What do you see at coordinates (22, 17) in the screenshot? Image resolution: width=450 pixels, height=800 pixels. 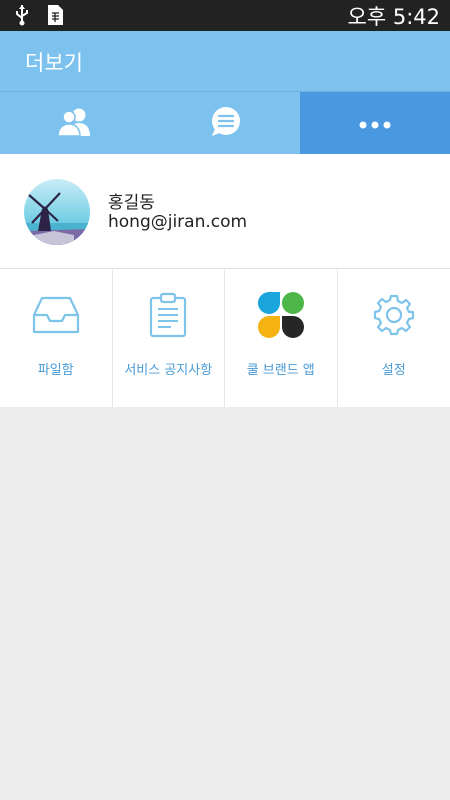 I see `usb-icon` at bounding box center [22, 17].